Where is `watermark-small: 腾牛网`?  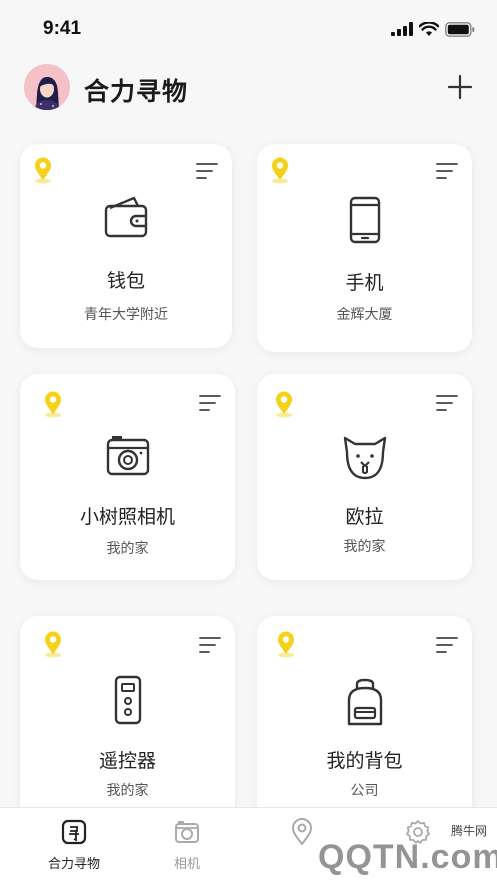
watermark-small: 腾牛网 is located at coordinates (468, 831).